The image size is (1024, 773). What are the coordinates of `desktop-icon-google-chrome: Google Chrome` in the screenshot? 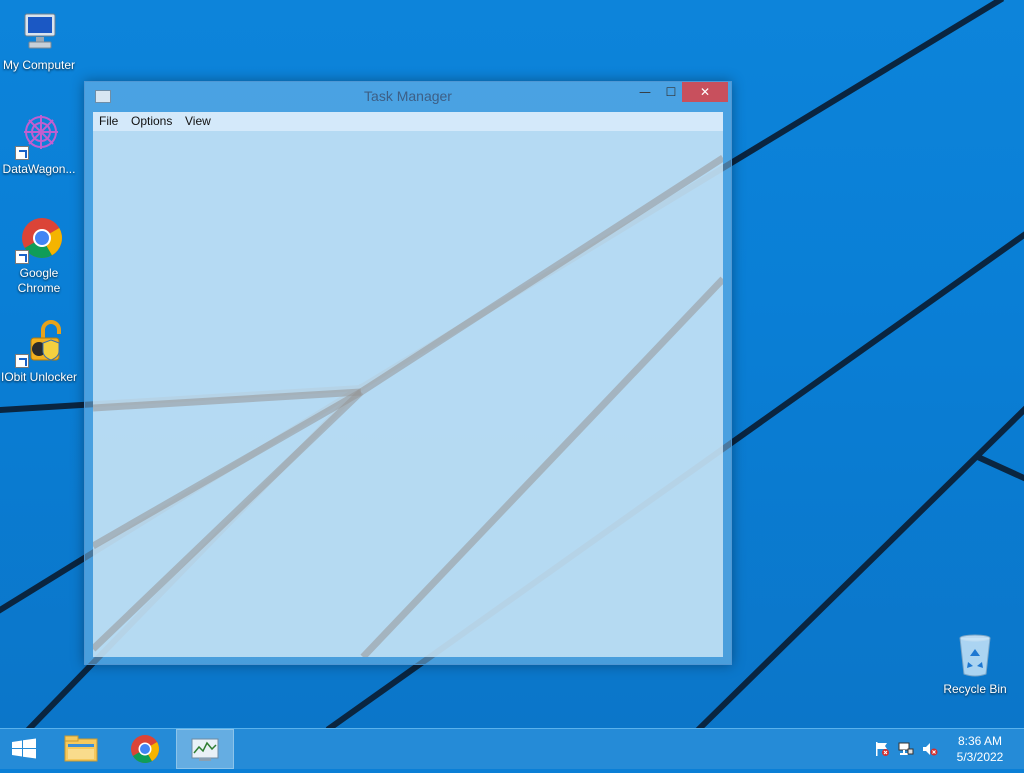 It's located at (39, 256).